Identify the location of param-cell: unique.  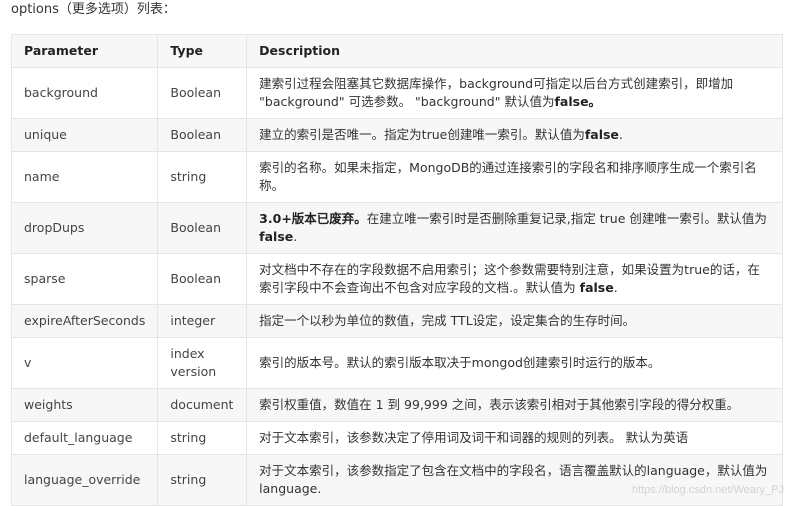
(85, 135).